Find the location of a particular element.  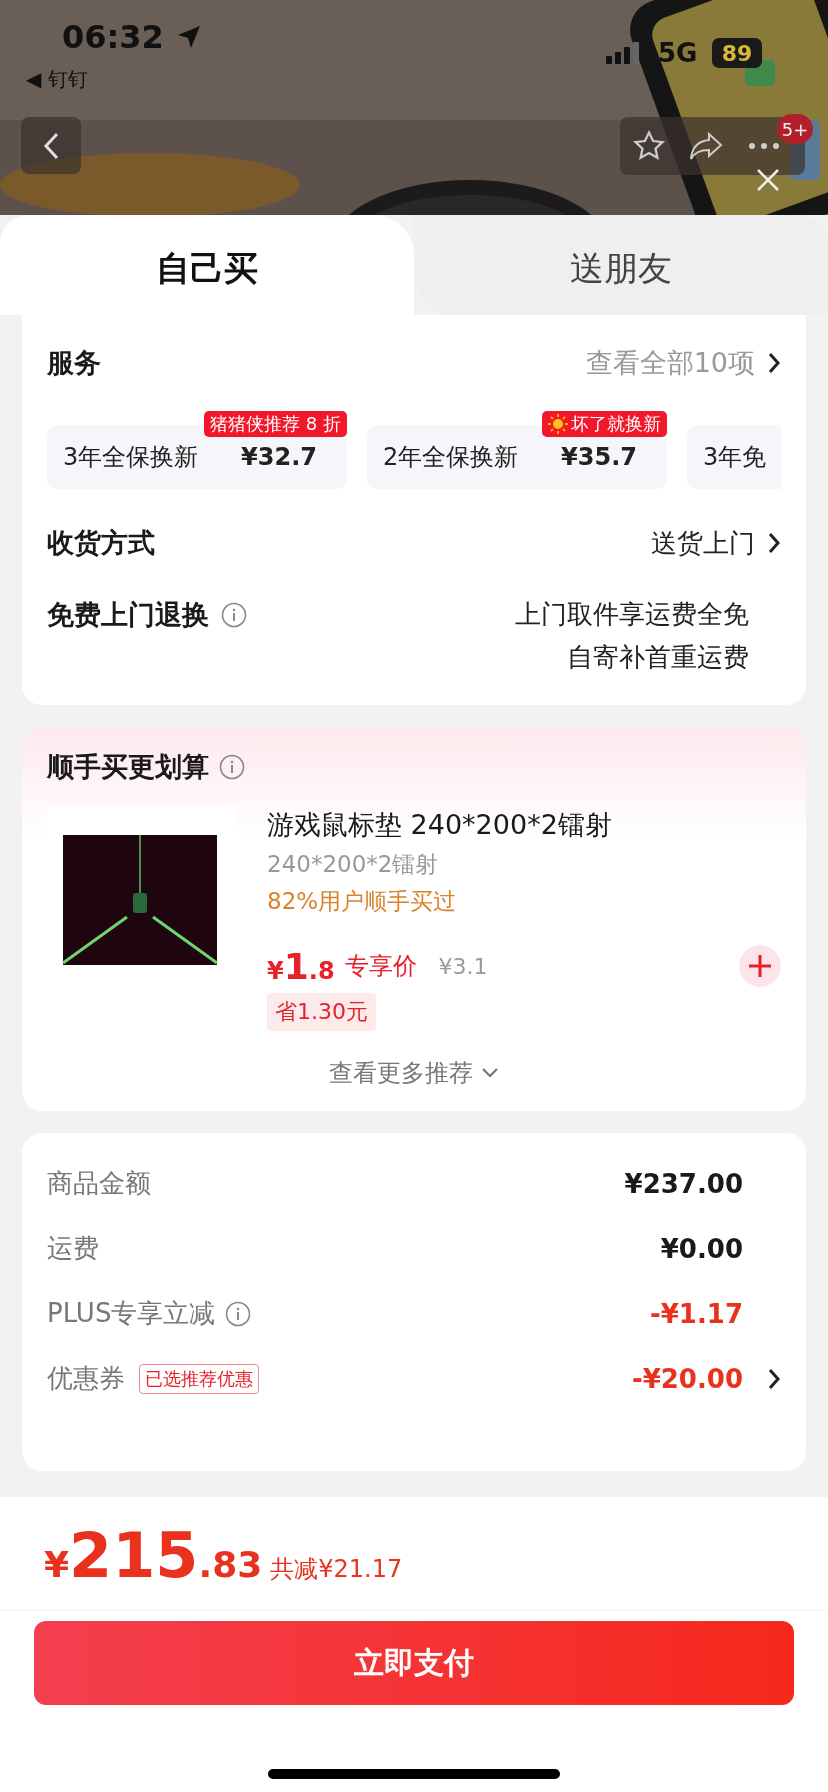

status-time: 06:32 is located at coordinates (113, 37).